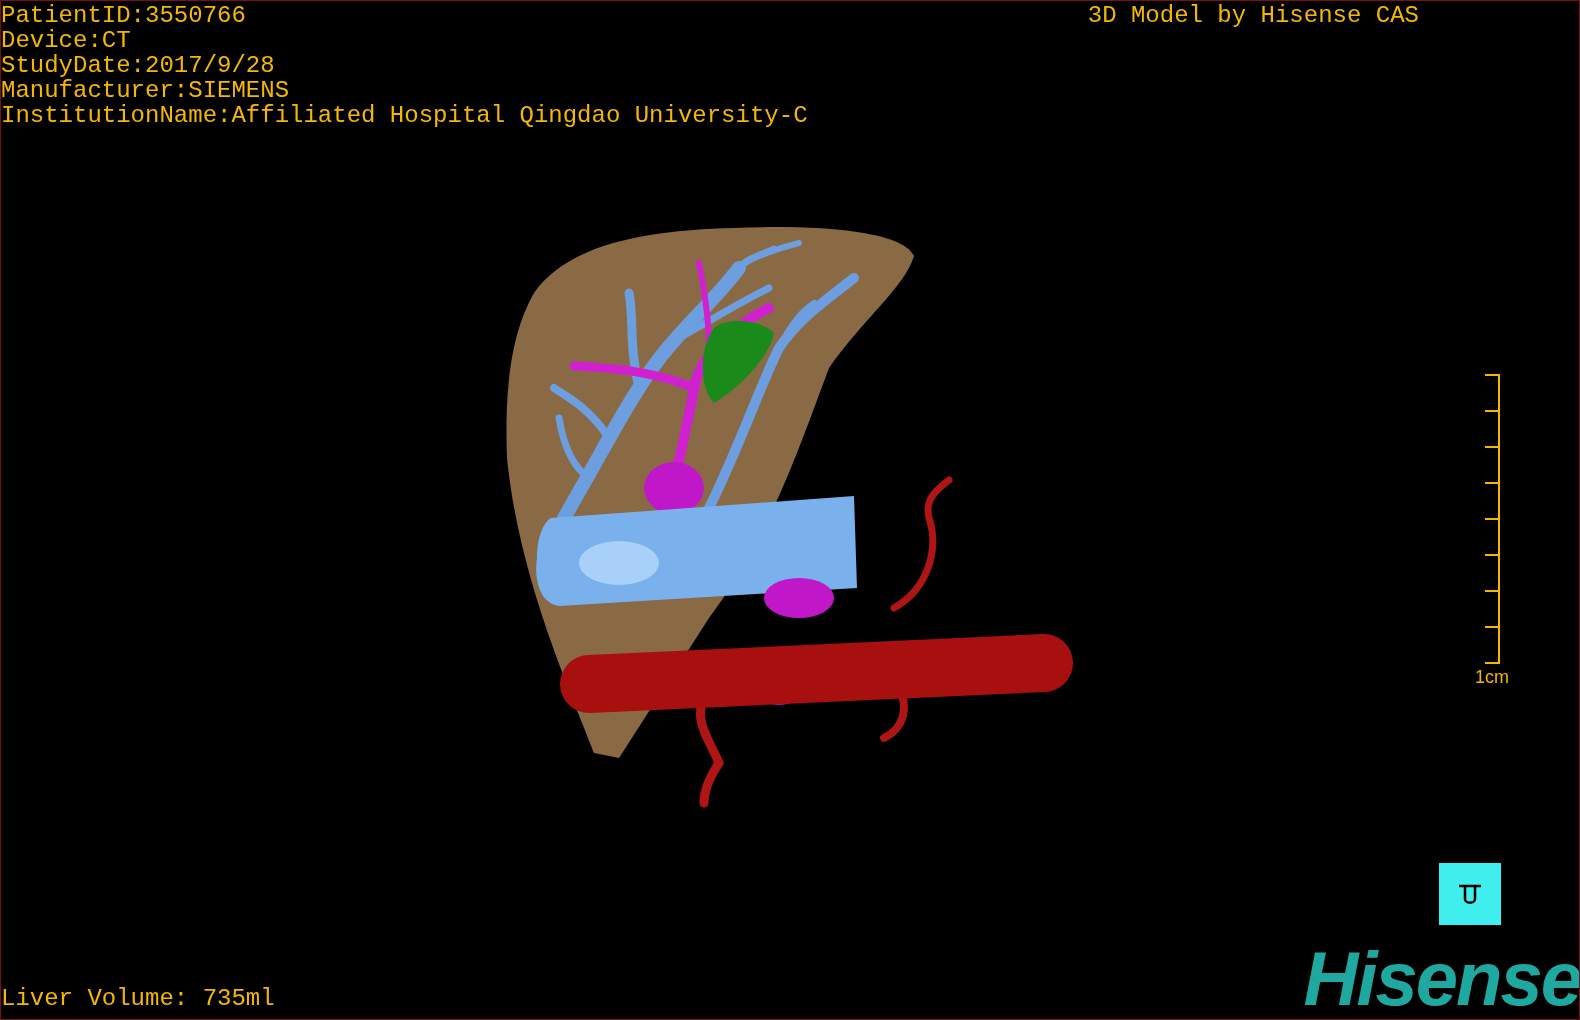  Describe the element at coordinates (1253, 17) in the screenshot. I see `title-text: 3D Model by Hisense CAS` at that location.